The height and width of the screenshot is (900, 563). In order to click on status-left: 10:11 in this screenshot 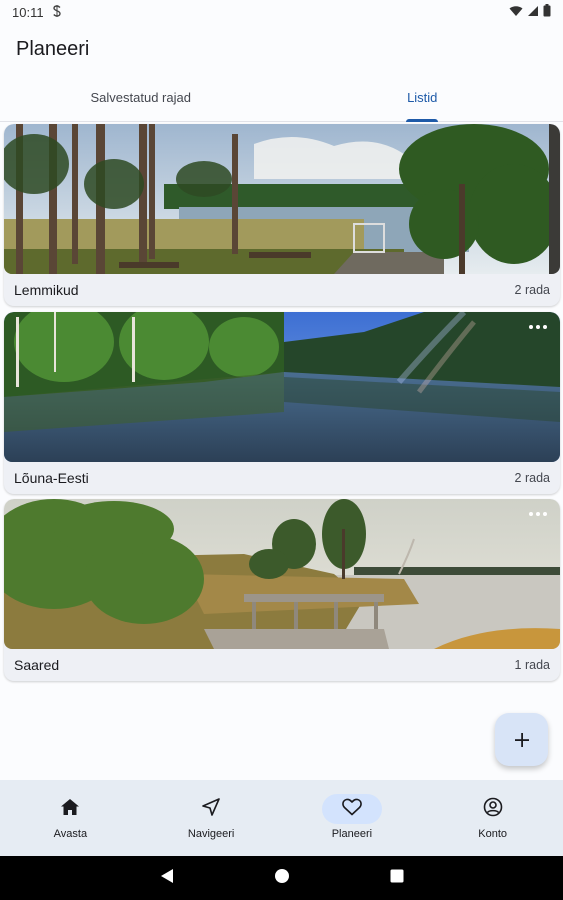, I will do `click(37, 12)`.